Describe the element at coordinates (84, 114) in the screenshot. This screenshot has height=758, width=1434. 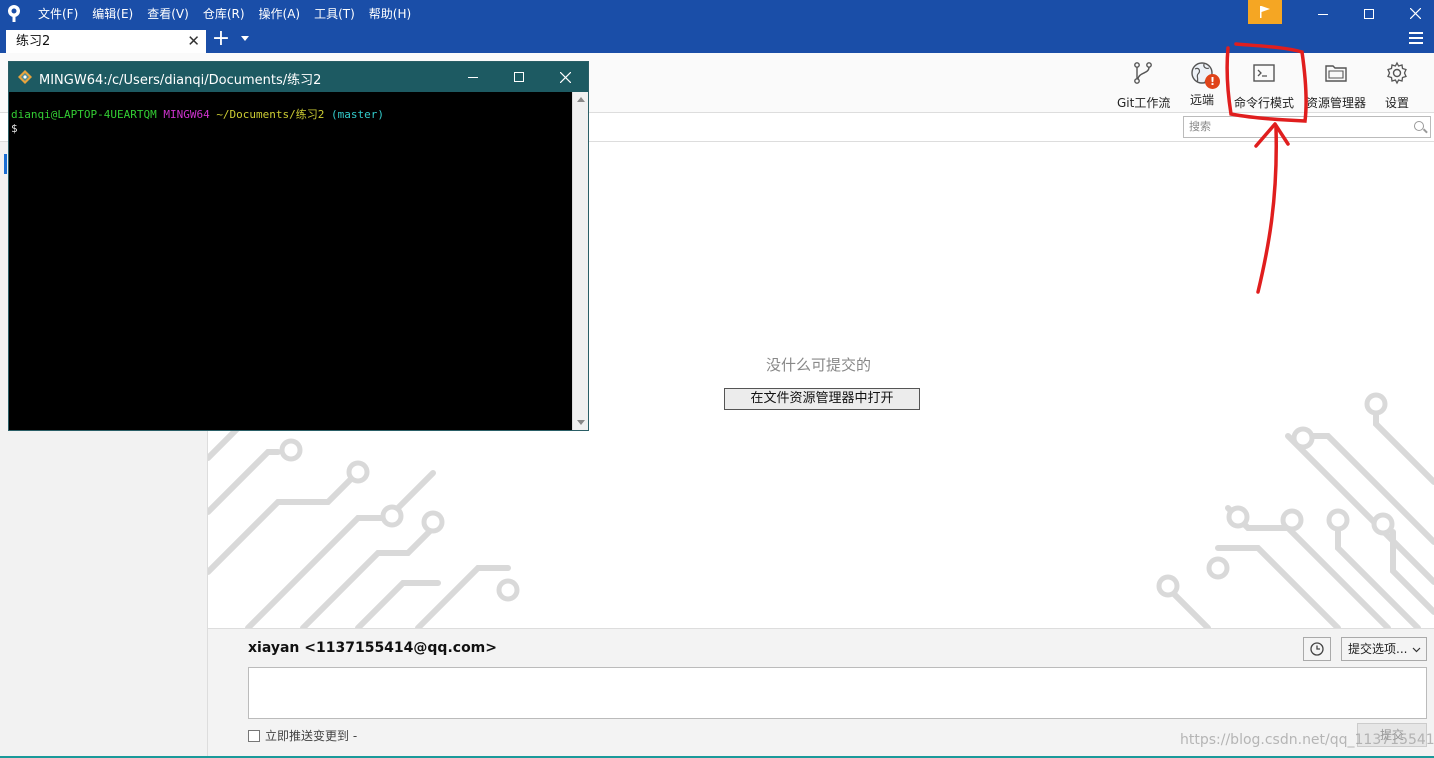
I see `terminal-user-host: dianqi@LAPTOP-4UEARTQM` at that location.